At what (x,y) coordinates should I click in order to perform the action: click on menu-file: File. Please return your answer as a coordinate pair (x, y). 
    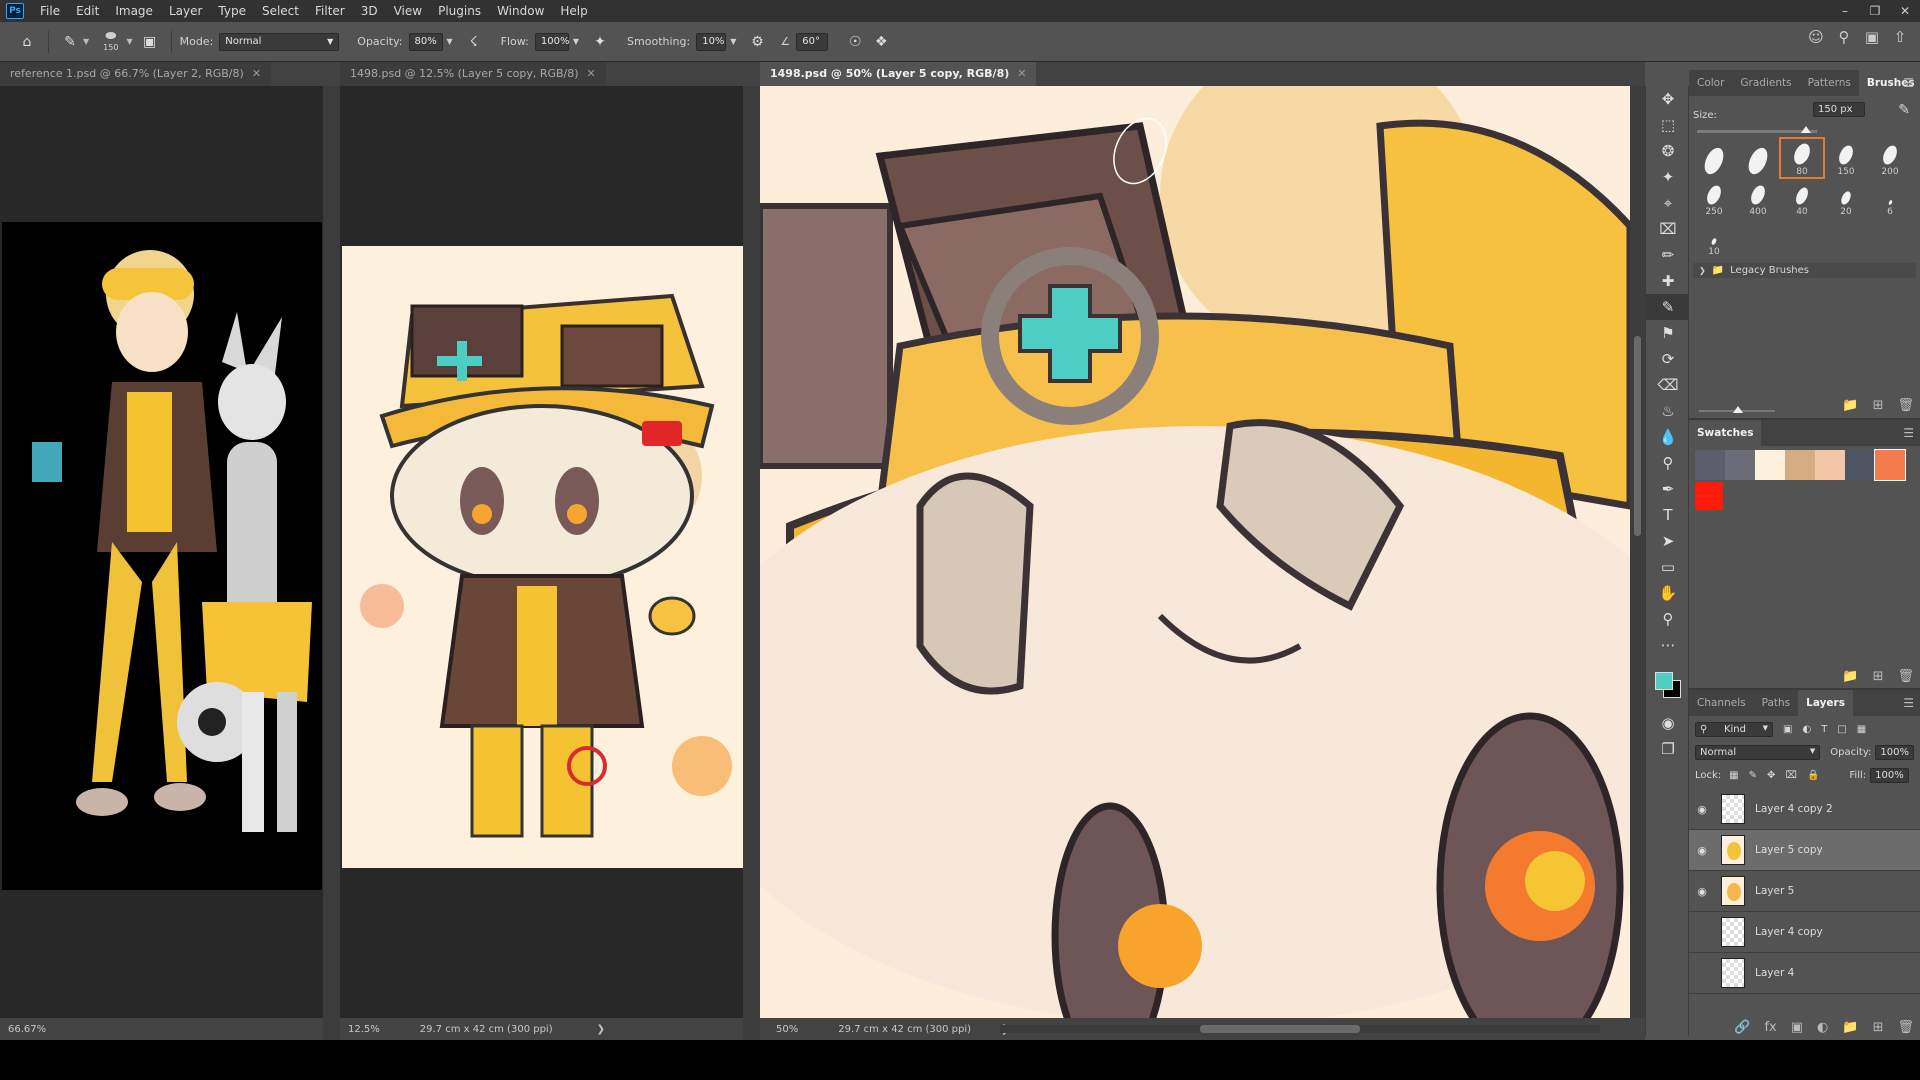
    Looking at the image, I should click on (50, 11).